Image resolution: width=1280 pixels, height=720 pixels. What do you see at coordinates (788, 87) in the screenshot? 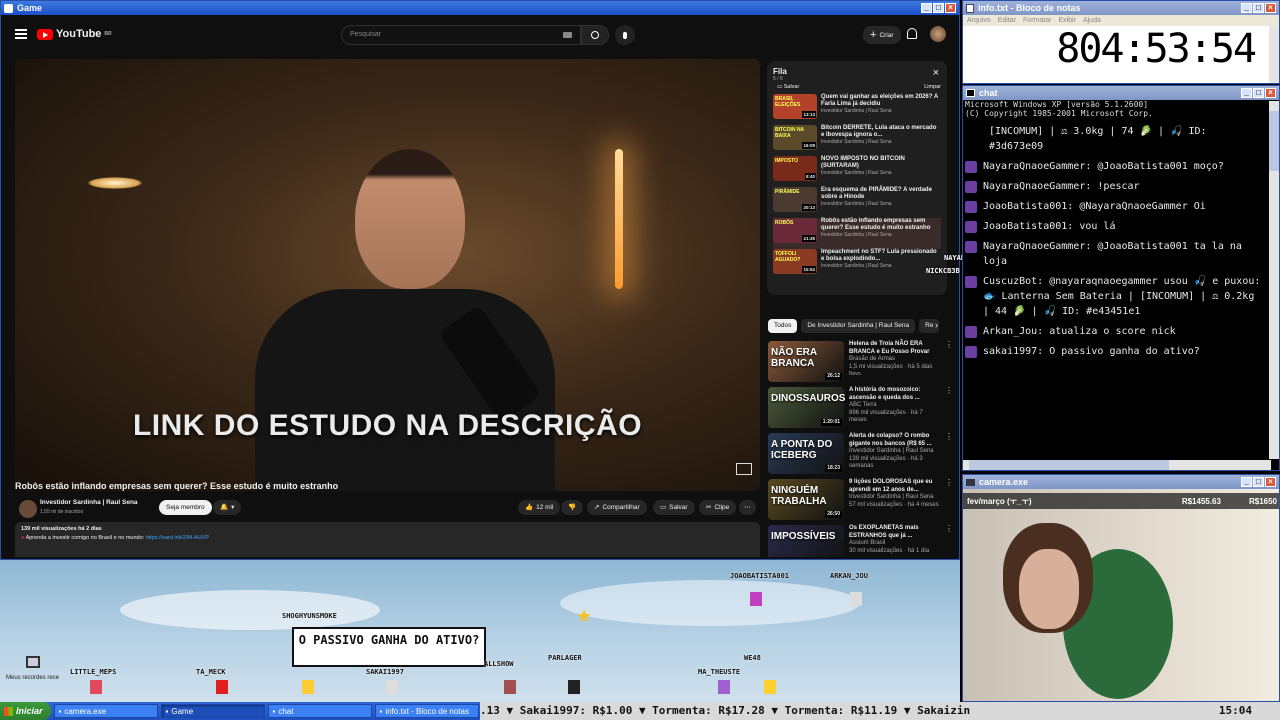
I see `queue-save-button: ▭ Salvar` at bounding box center [788, 87].